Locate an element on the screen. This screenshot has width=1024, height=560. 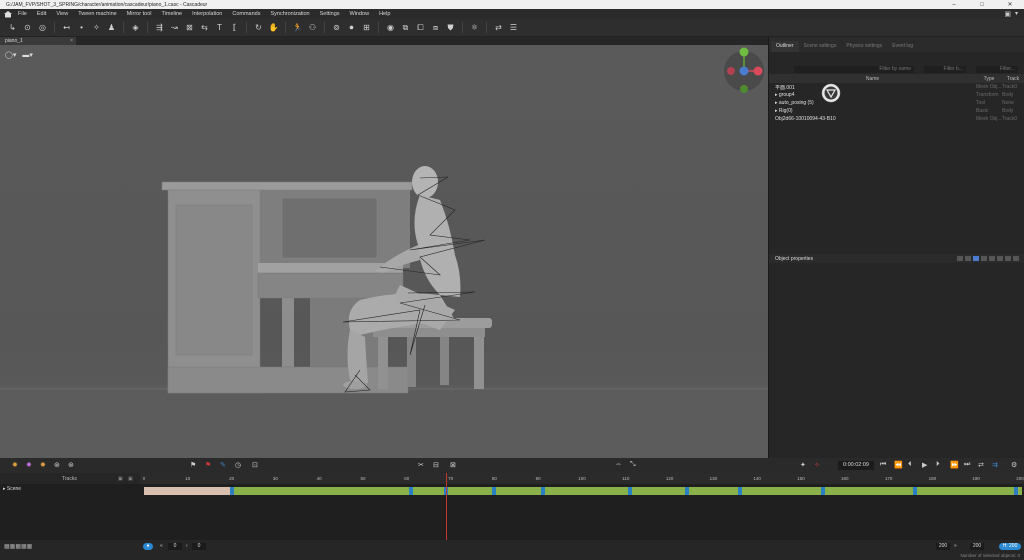
selection-mode-icon: ◯▾ is located at coordinates (10, 55).